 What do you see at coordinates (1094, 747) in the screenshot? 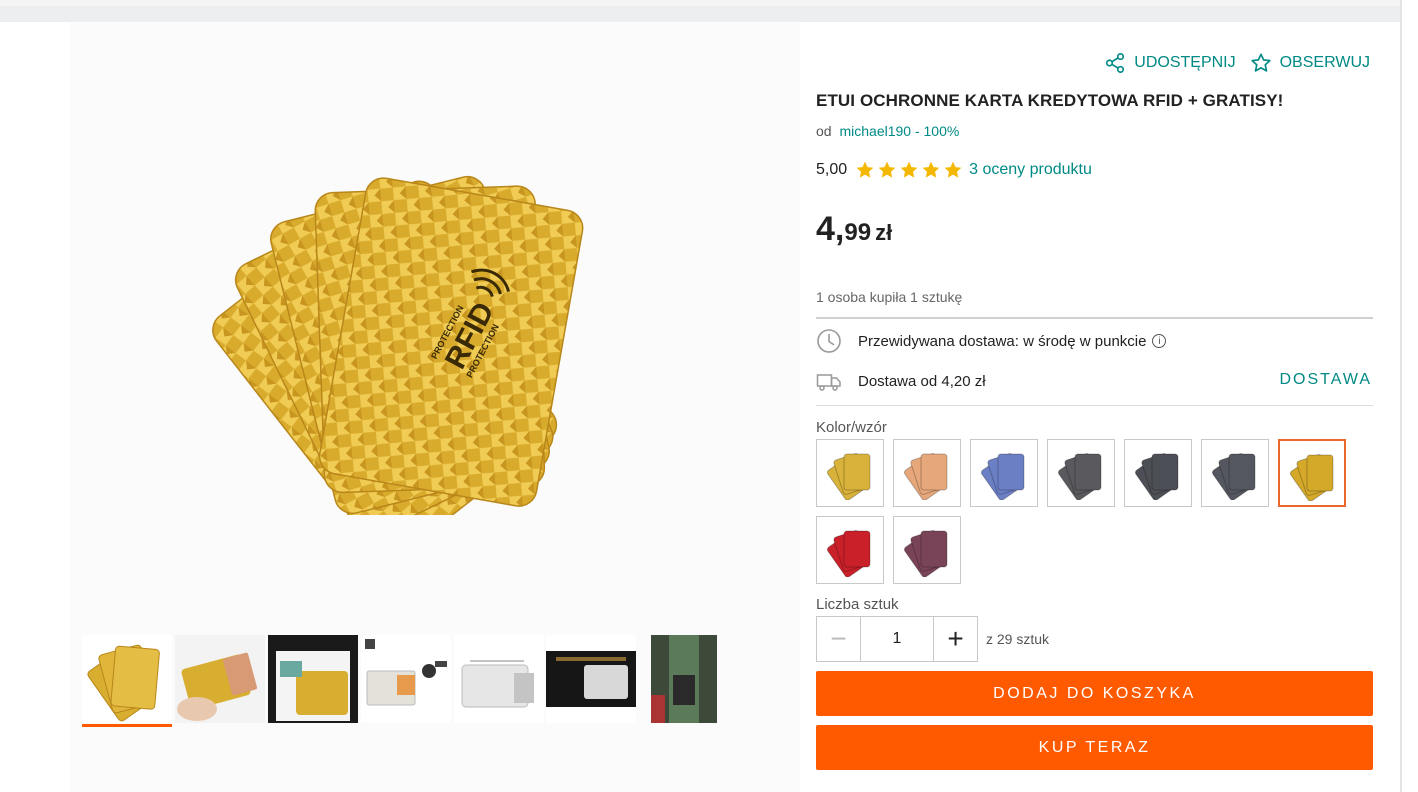
I see `buy-now-button: KUP TERAZ` at bounding box center [1094, 747].